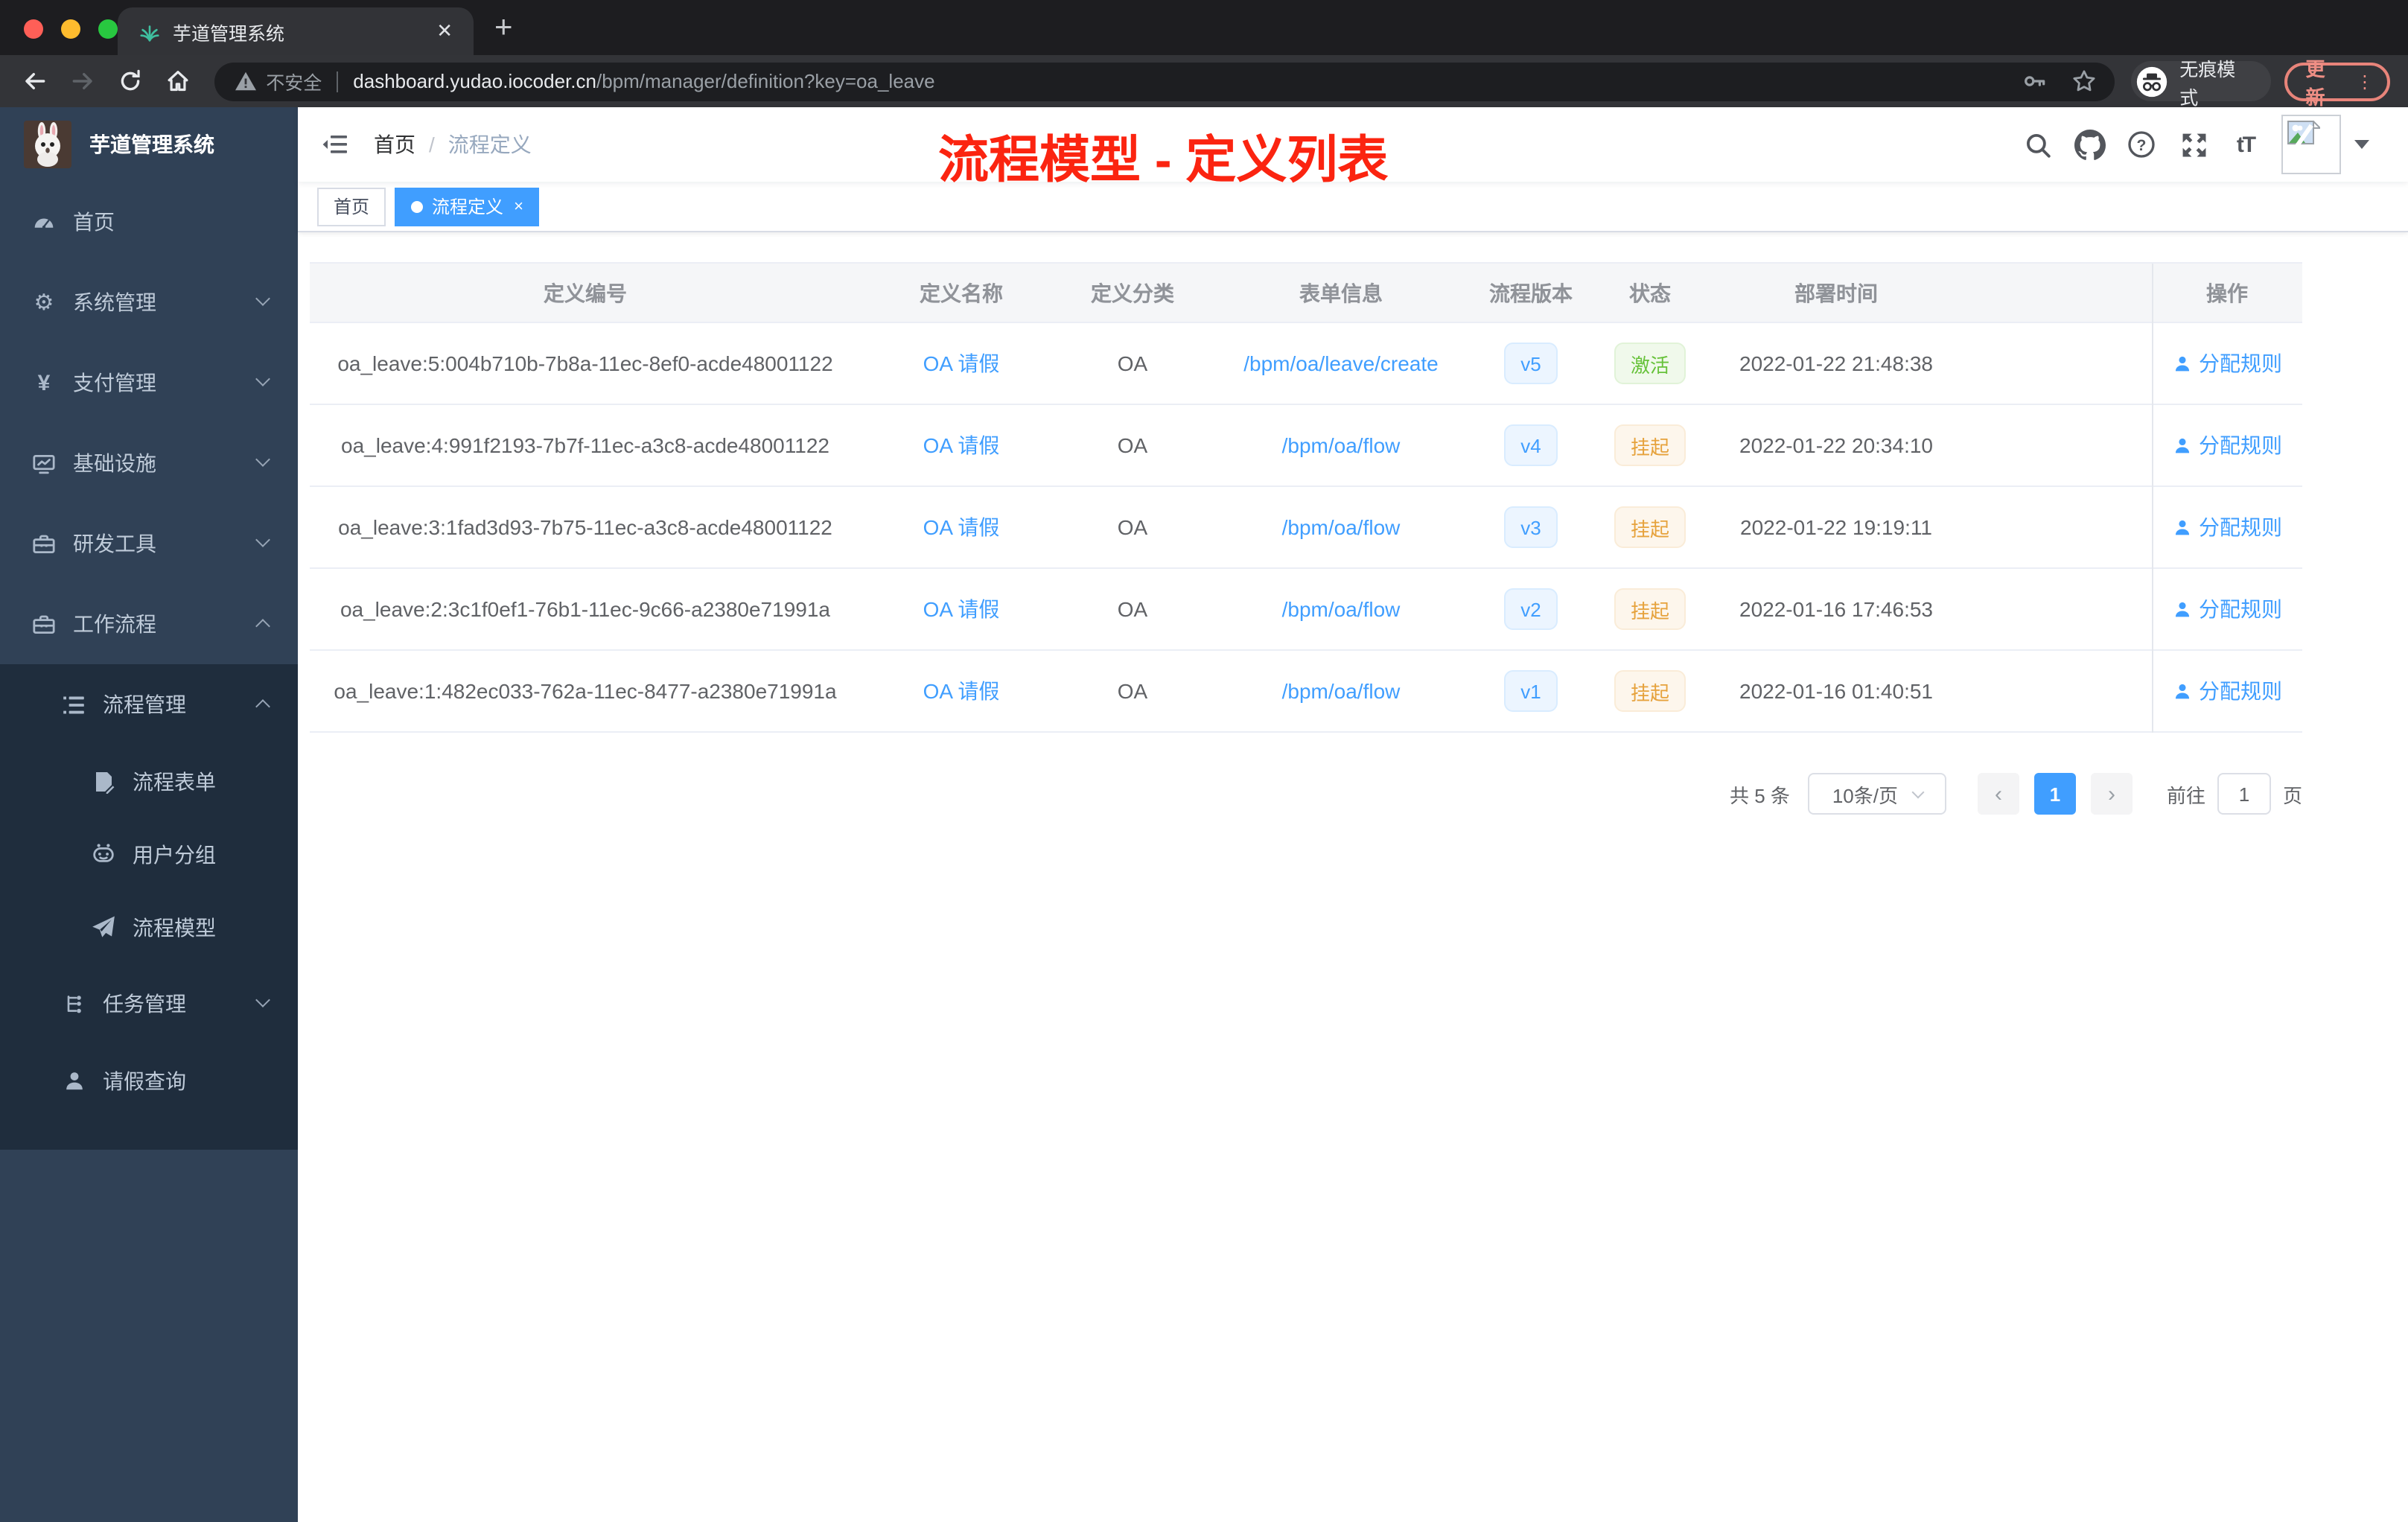 Image resolution: width=2408 pixels, height=1522 pixels. What do you see at coordinates (2141, 144) in the screenshot?
I see `help-icon: ?` at bounding box center [2141, 144].